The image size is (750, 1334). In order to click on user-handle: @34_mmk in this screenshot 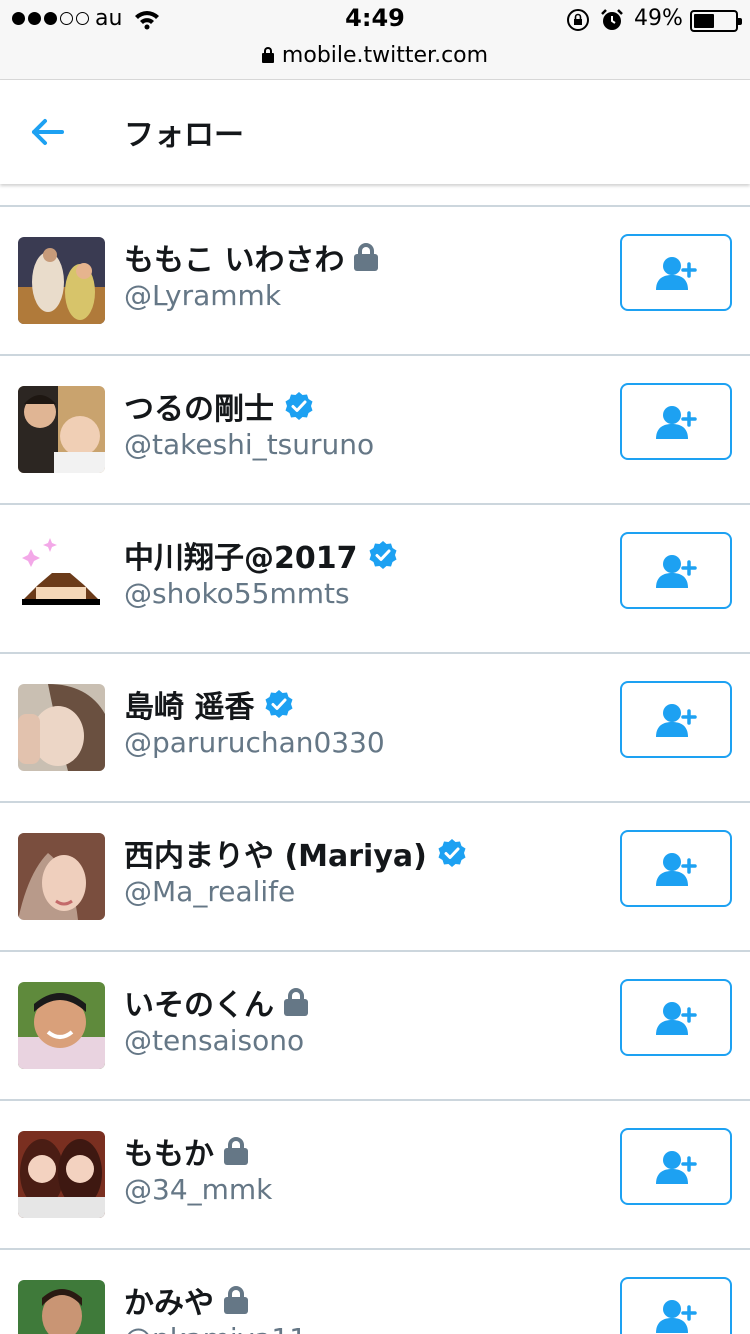, I will do `click(198, 1189)`.